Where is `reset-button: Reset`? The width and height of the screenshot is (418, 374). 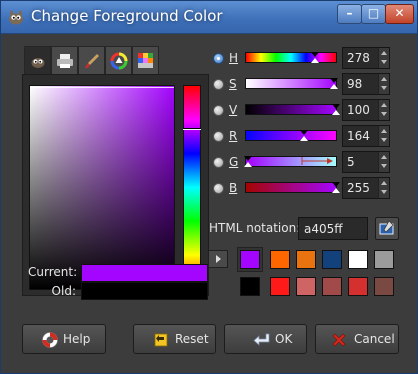
reset-button: Reset is located at coordinates (174, 339).